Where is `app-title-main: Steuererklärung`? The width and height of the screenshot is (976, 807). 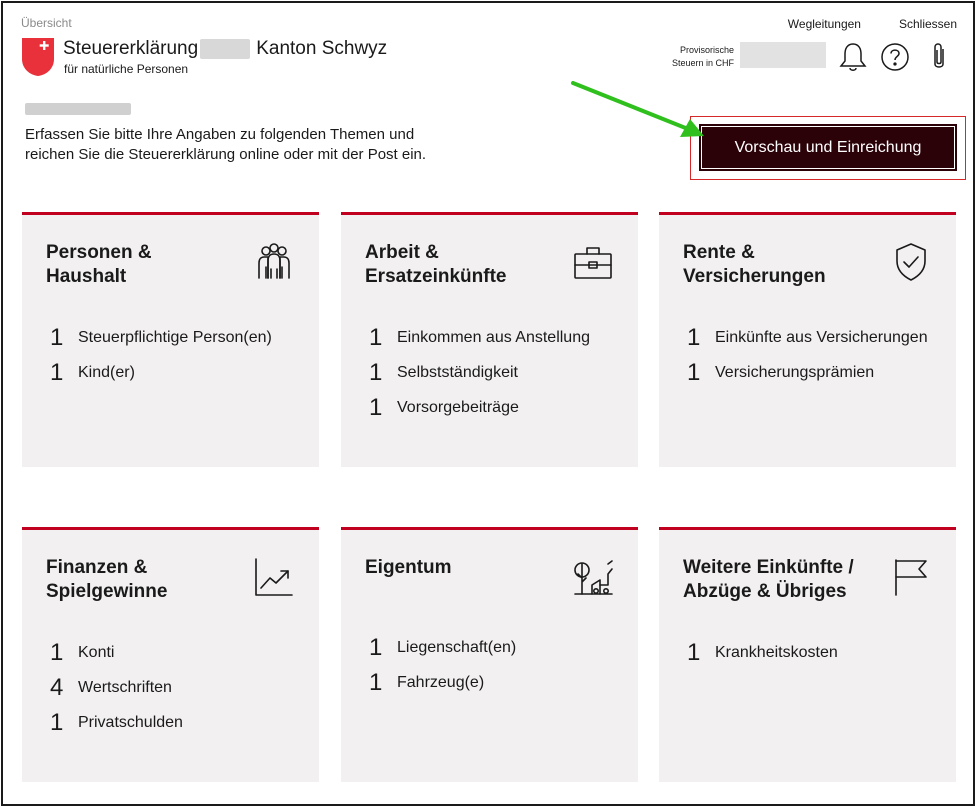
app-title-main: Steuererklärung is located at coordinates (131, 48).